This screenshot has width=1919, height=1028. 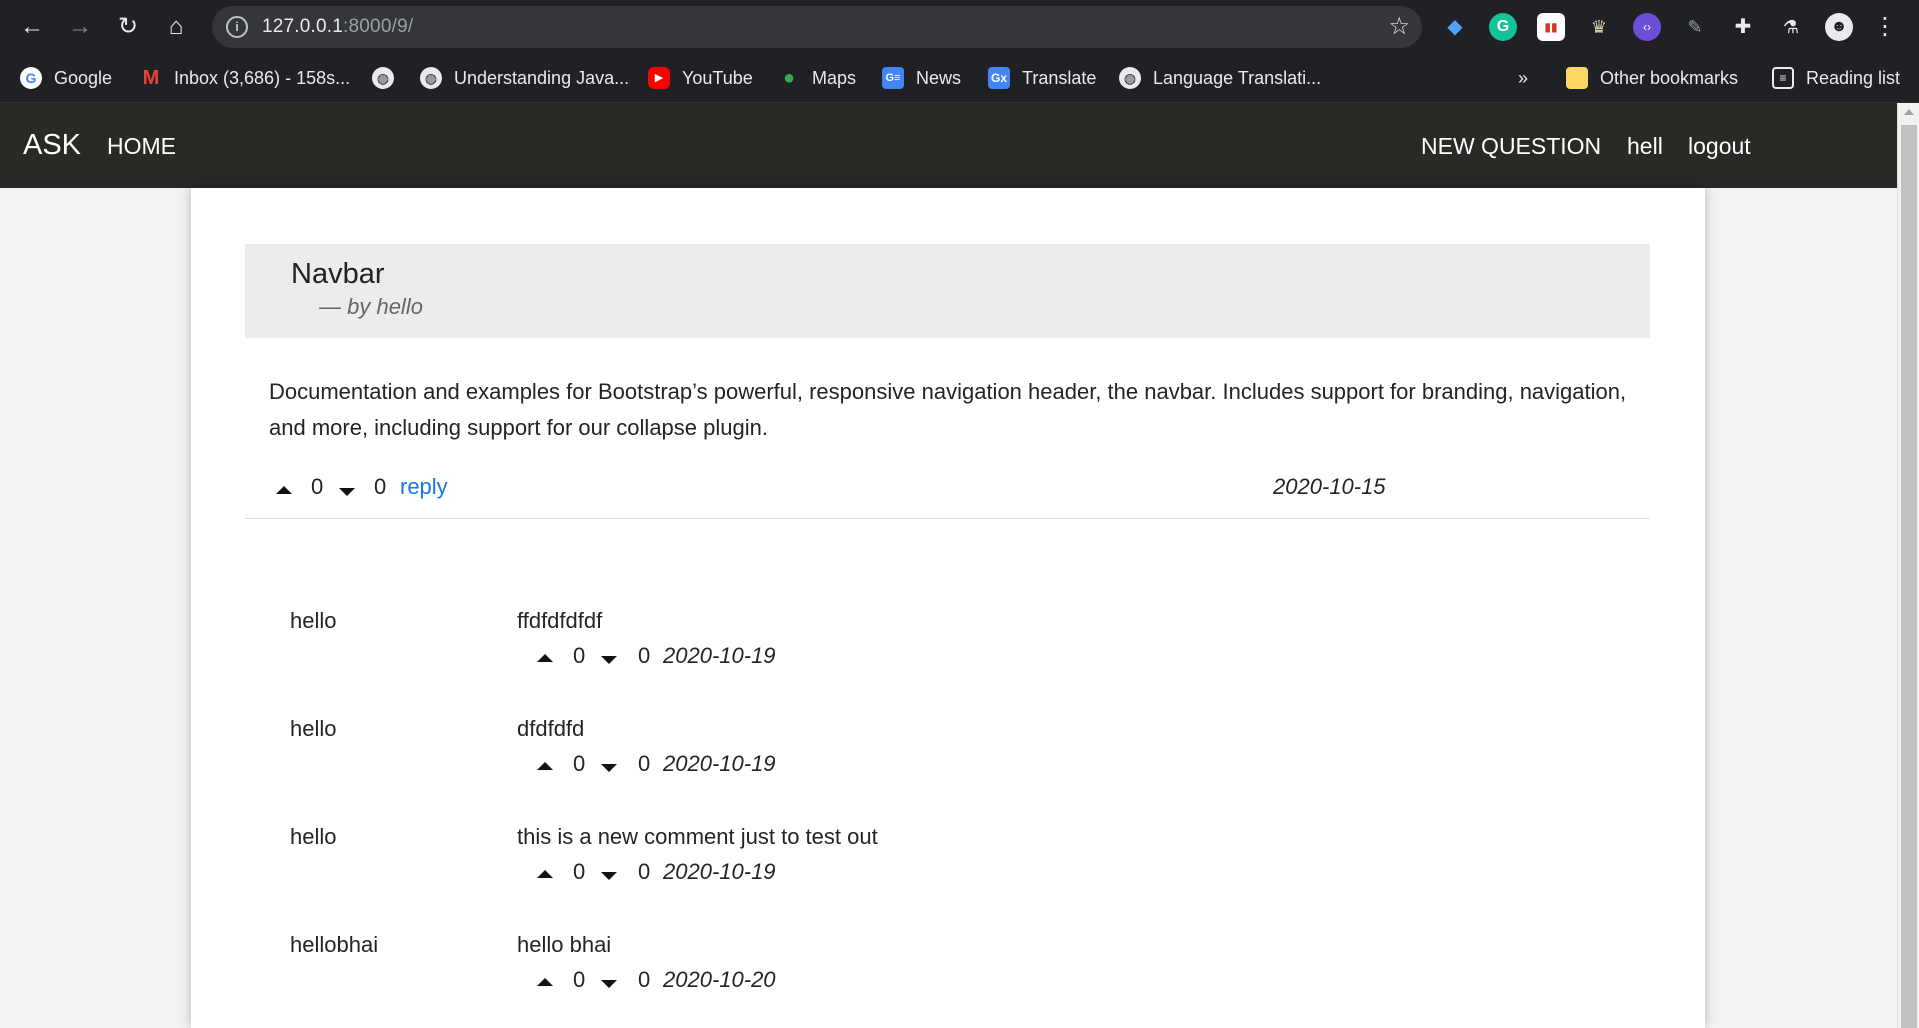 I want to click on brush-extension-icon: ♛, so click(x=1599, y=27).